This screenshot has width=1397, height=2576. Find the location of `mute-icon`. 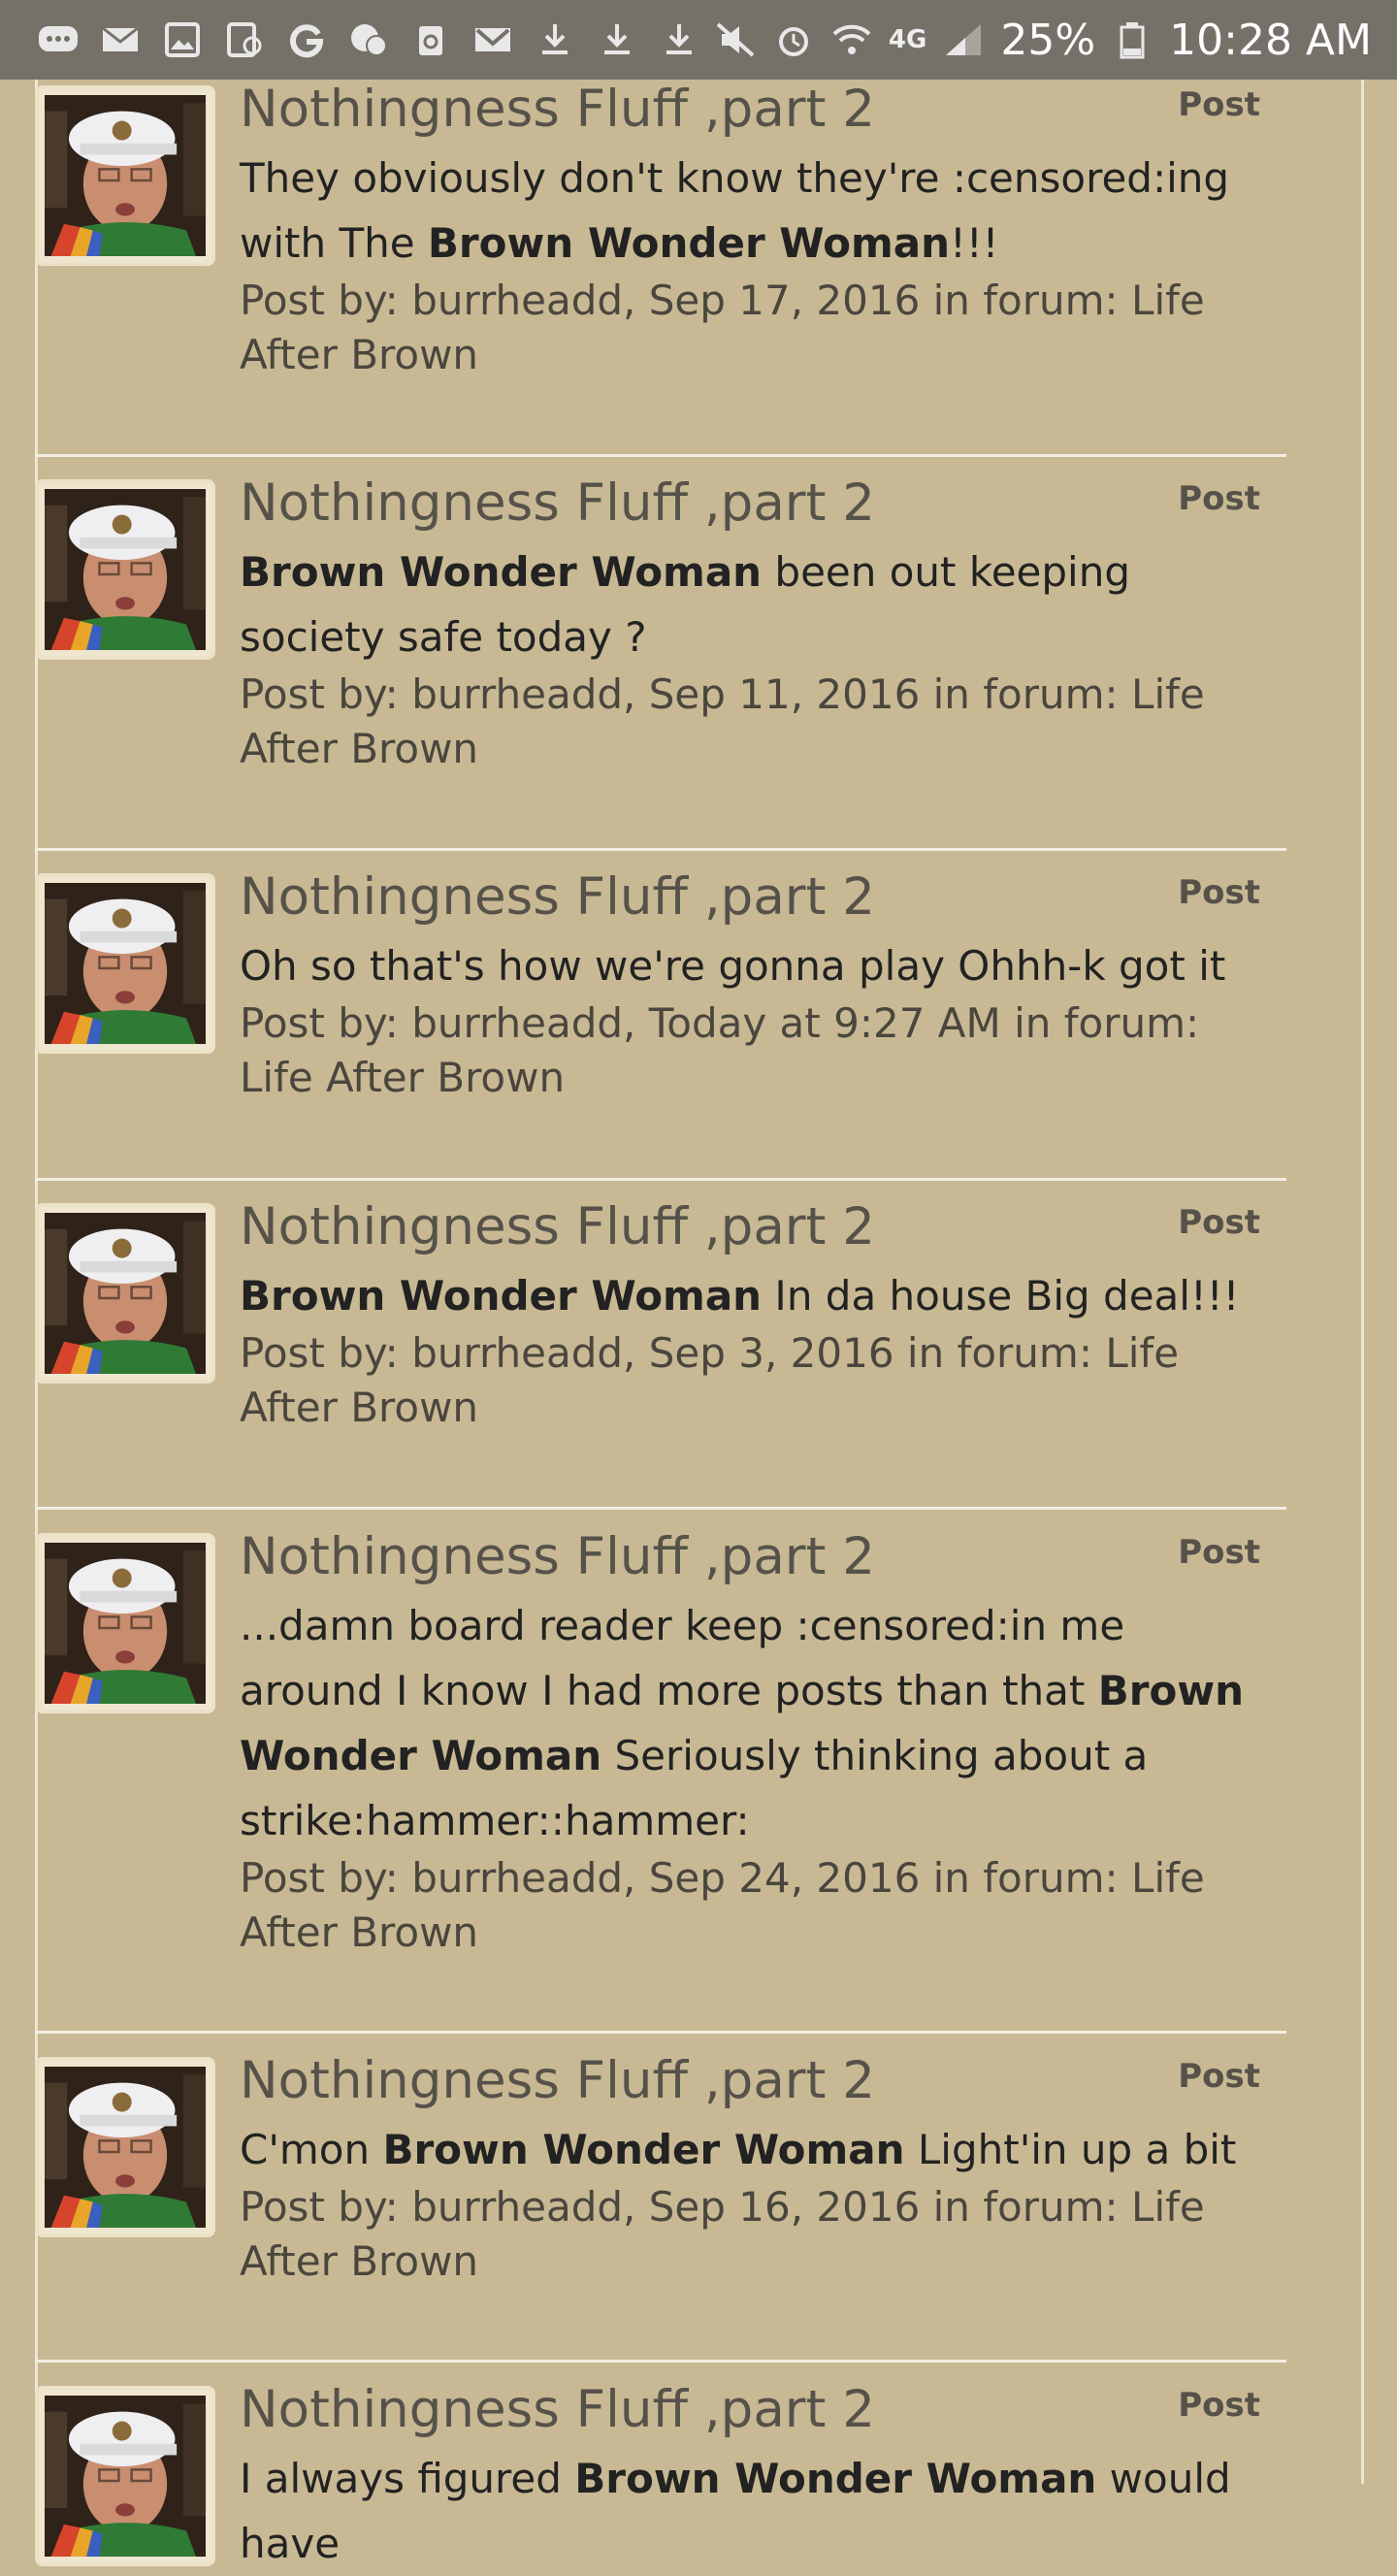

mute-icon is located at coordinates (735, 40).